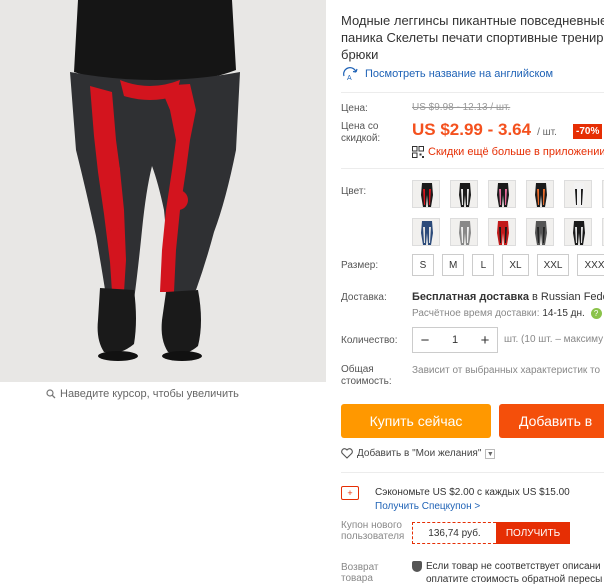 The image size is (604, 586). What do you see at coordinates (417, 566) in the screenshot?
I see `shield-icon` at bounding box center [417, 566].